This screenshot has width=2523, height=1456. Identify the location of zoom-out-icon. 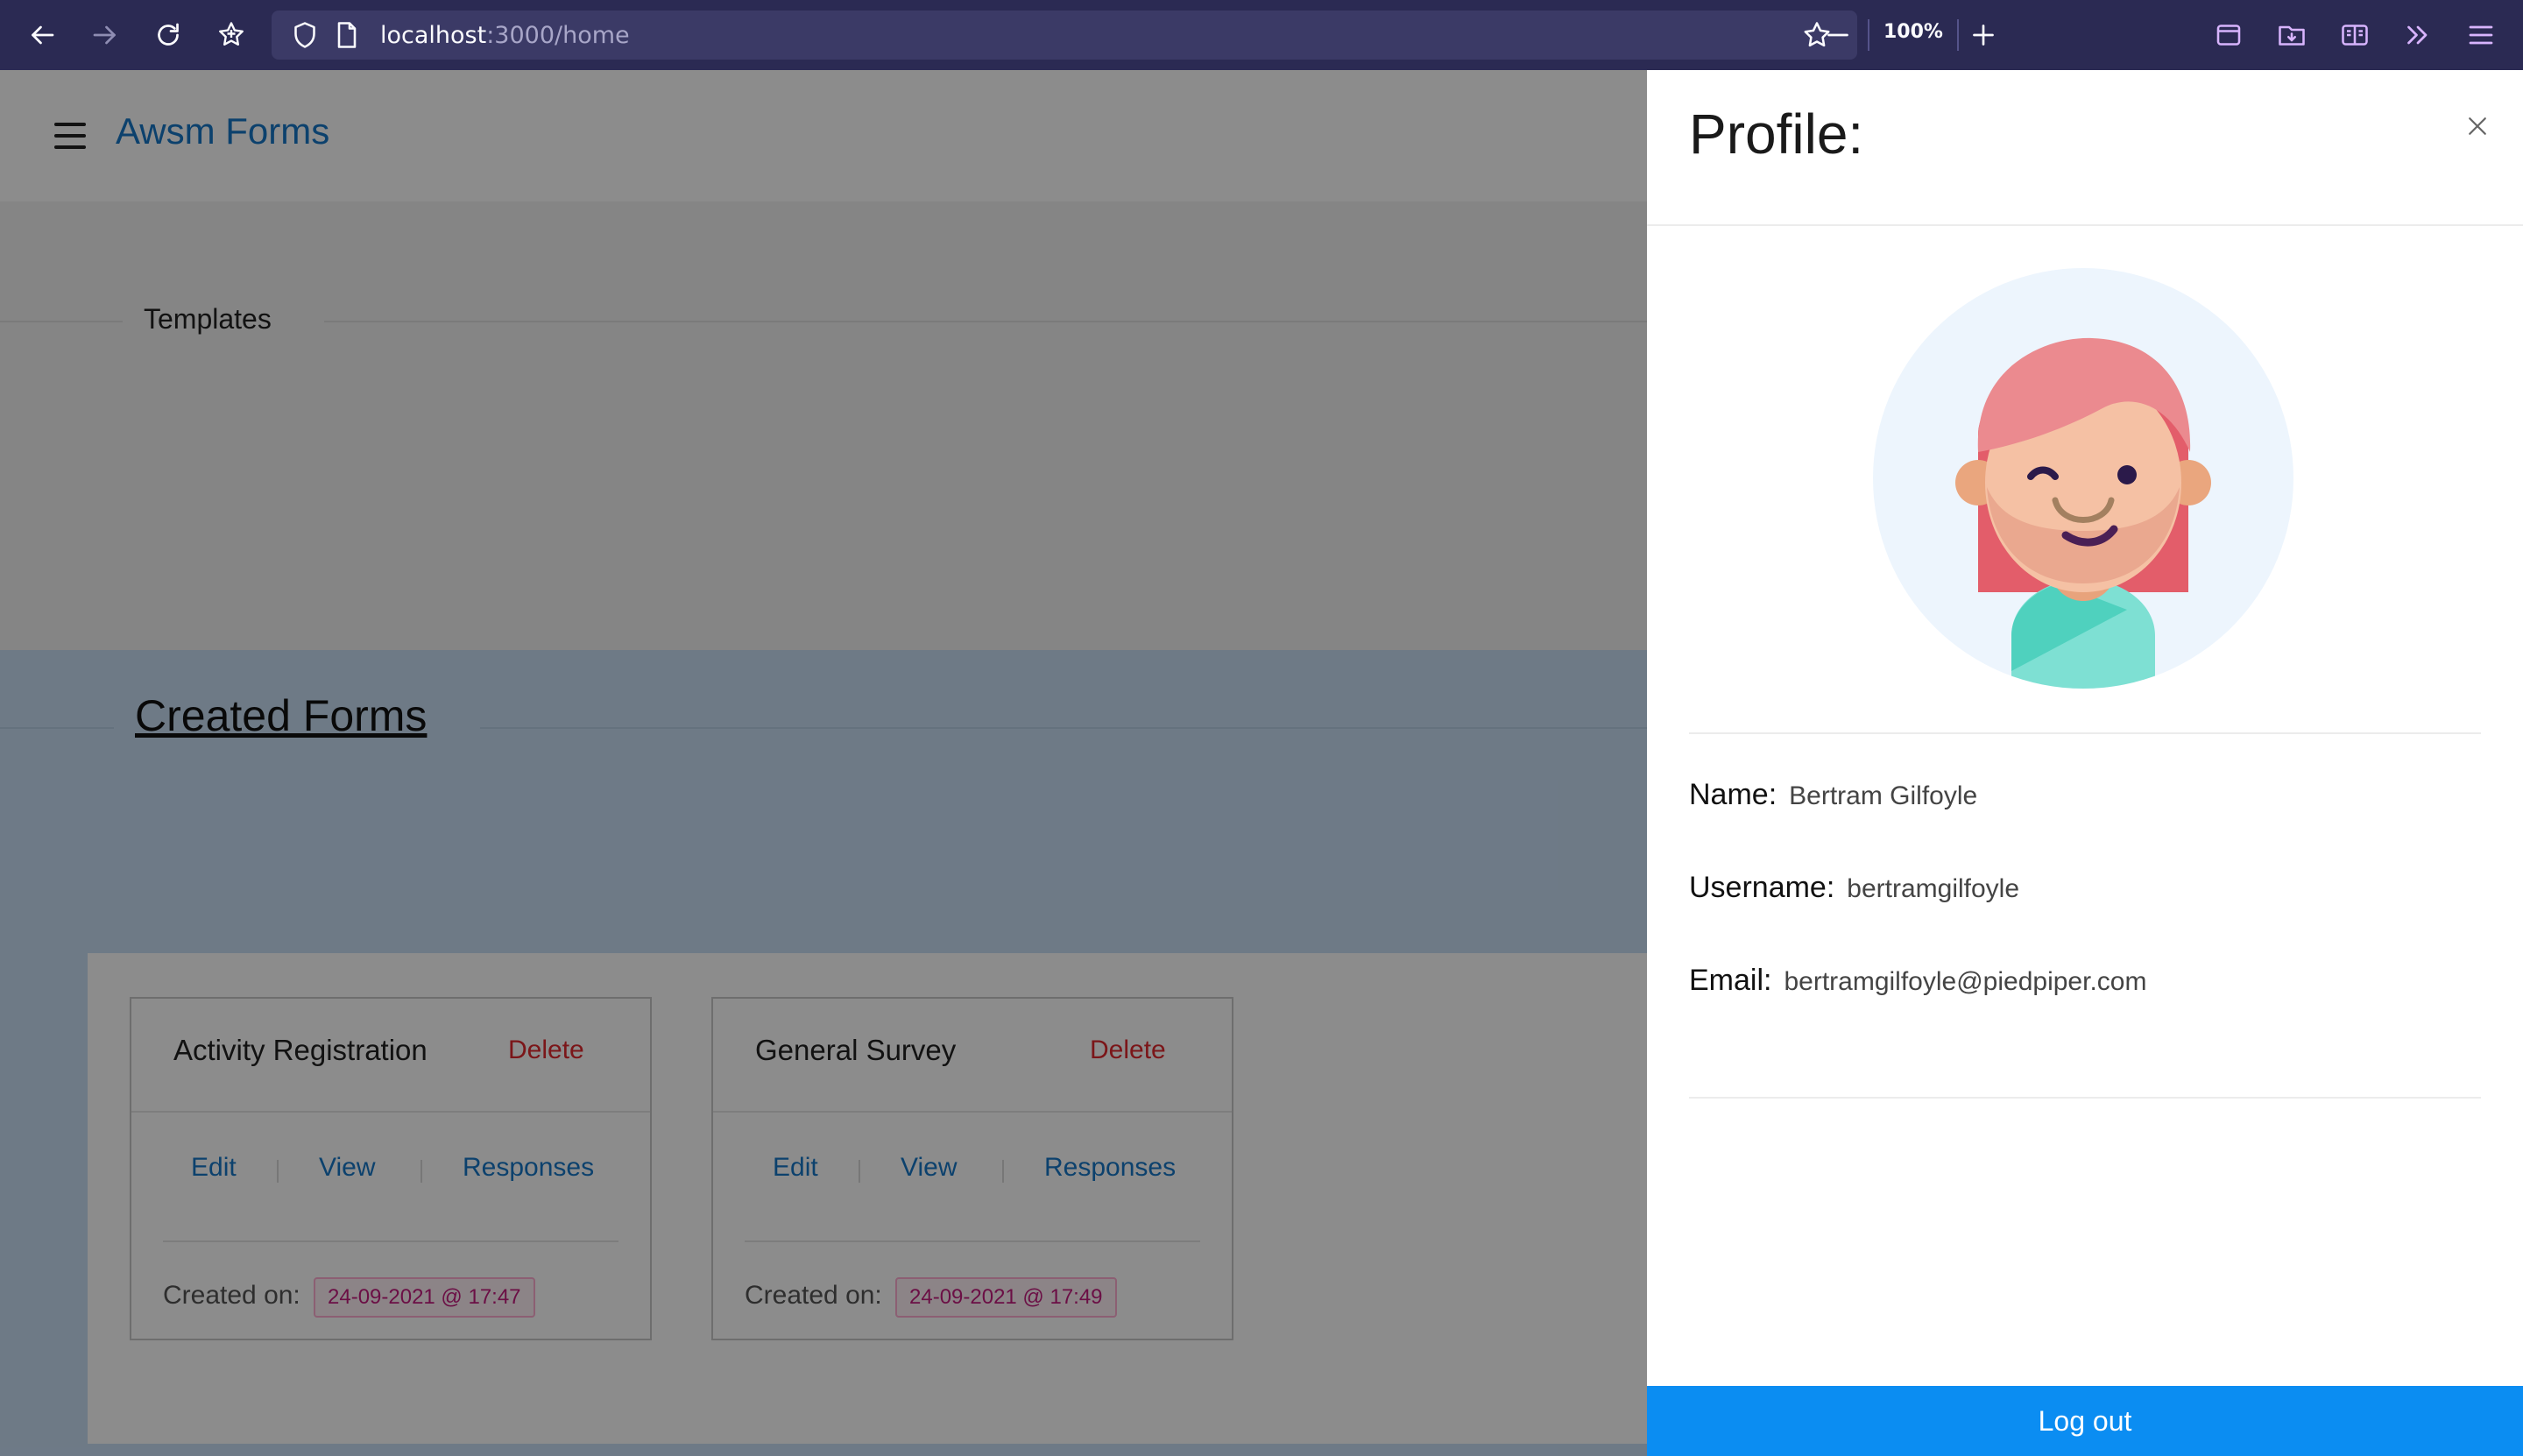
(1838, 35).